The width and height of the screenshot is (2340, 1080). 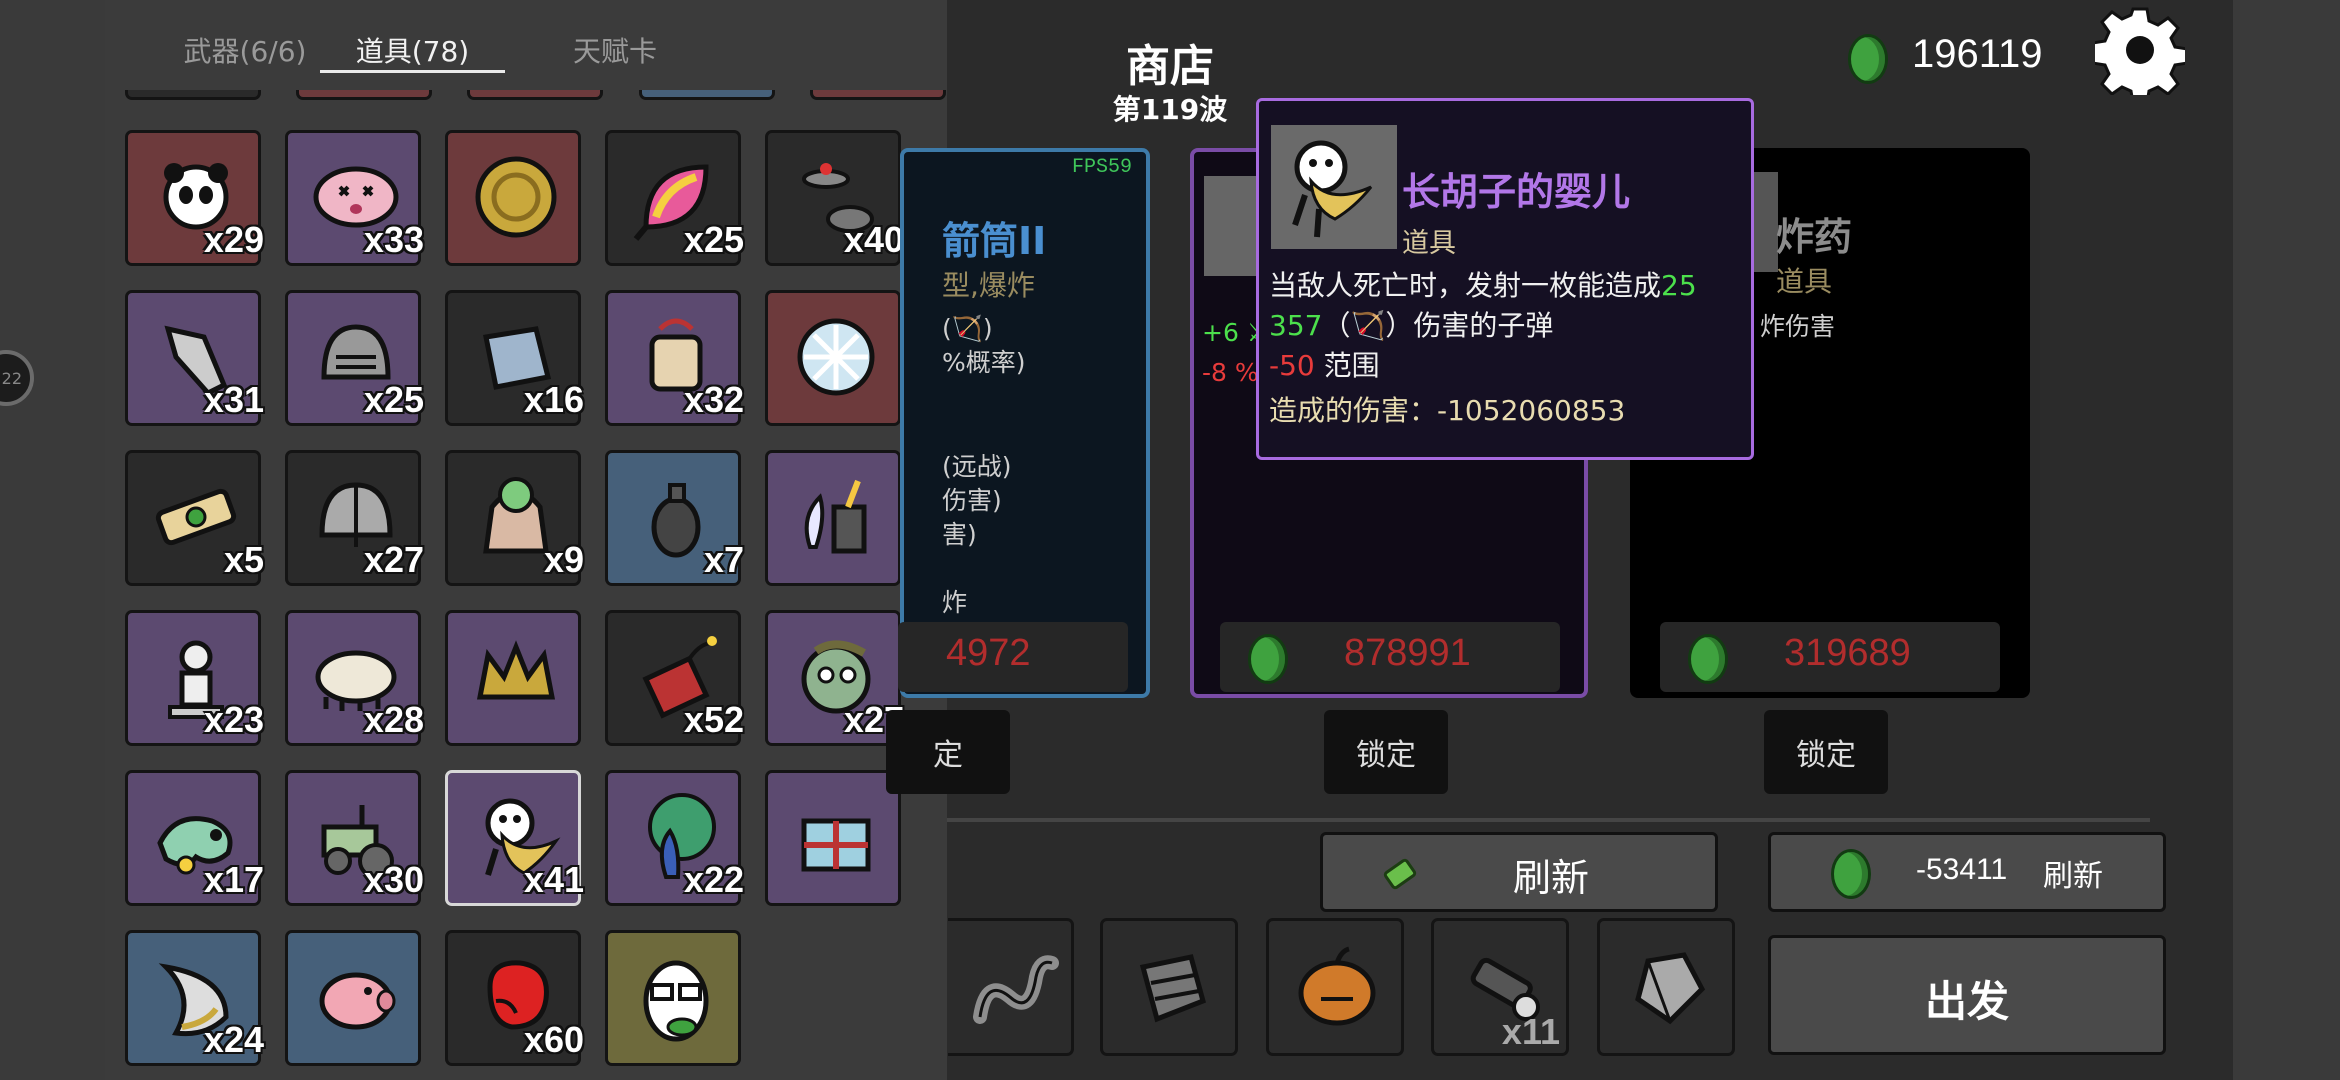 I want to click on card-title: 炸药, so click(x=1814, y=237).